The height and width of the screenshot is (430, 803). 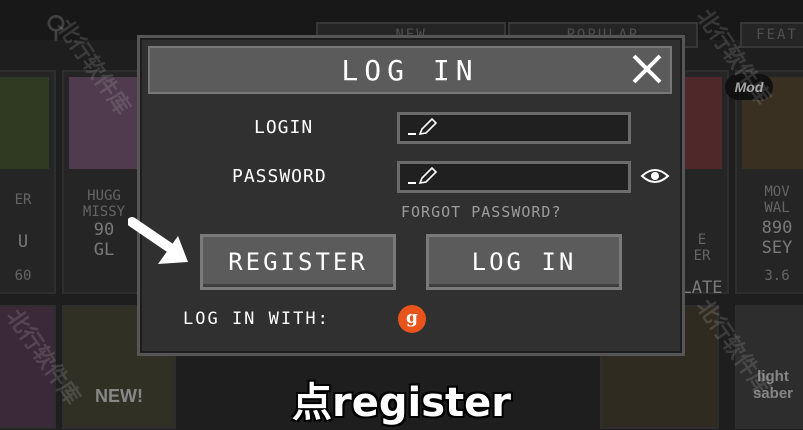 What do you see at coordinates (162, 244) in the screenshot?
I see `arrow-icon` at bounding box center [162, 244].